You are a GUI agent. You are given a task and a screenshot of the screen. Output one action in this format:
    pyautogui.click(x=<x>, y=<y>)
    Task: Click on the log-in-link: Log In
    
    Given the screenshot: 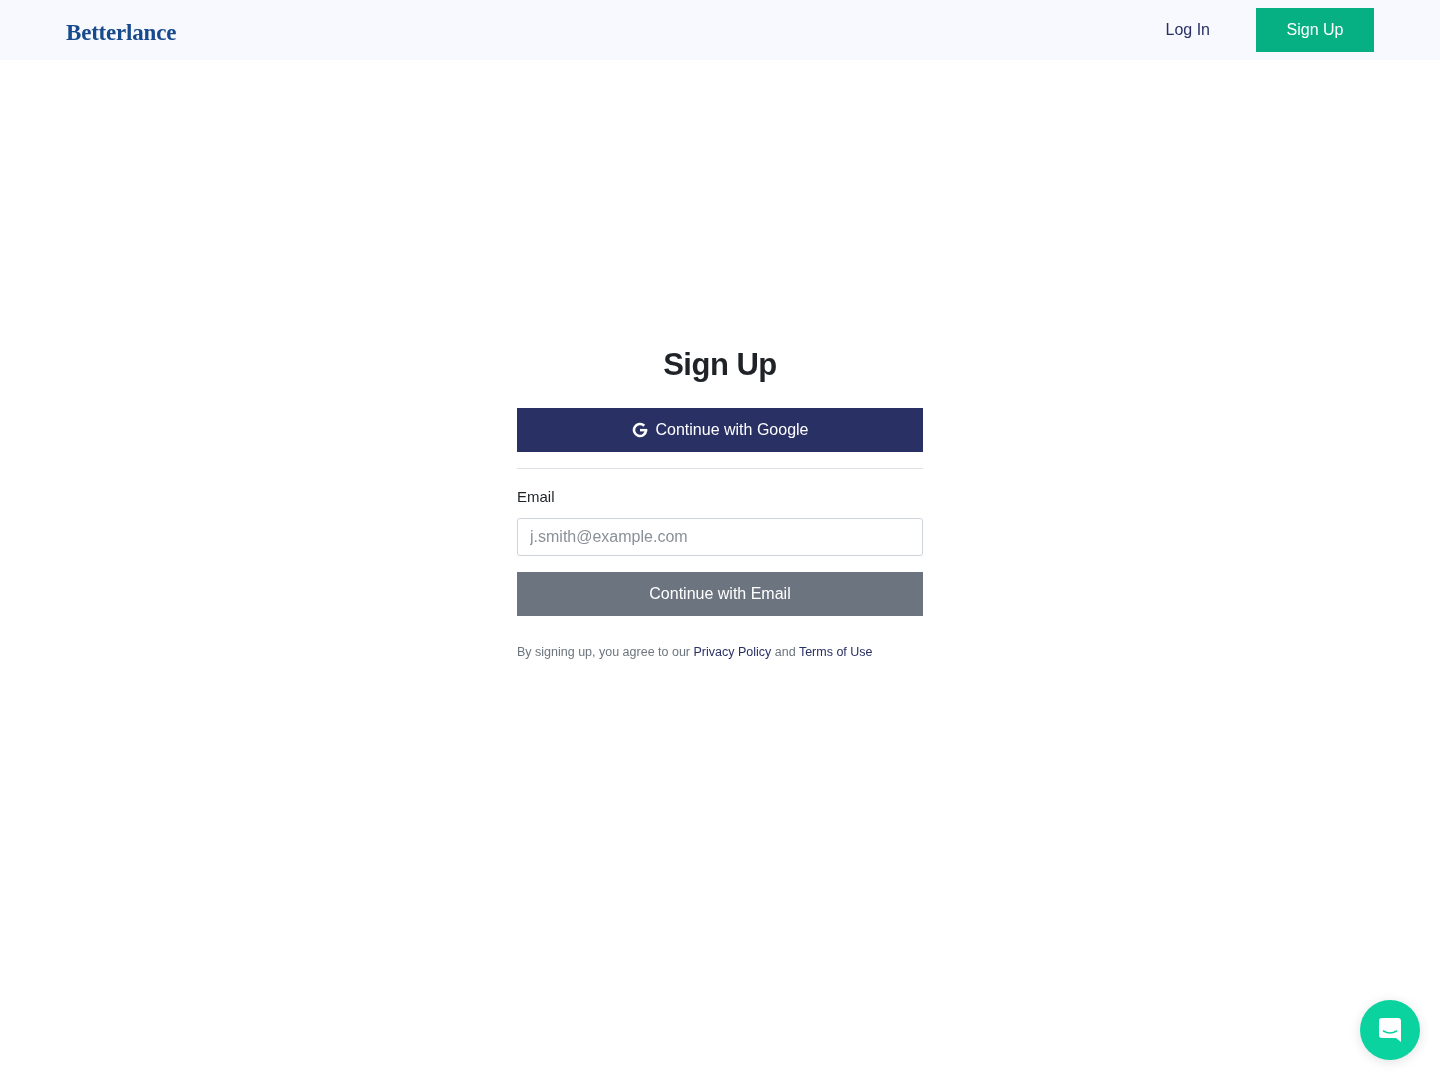 What is the action you would take?
    pyautogui.click(x=1187, y=30)
    